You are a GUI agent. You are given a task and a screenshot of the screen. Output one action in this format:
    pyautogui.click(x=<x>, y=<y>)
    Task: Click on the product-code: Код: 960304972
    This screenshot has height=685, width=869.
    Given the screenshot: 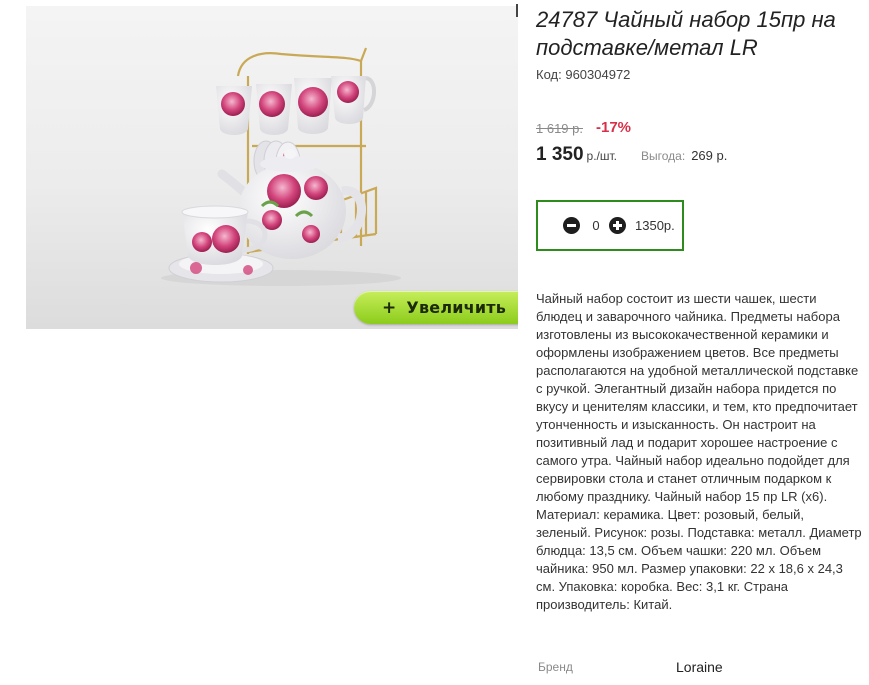 What is the action you would take?
    pyautogui.click(x=583, y=74)
    